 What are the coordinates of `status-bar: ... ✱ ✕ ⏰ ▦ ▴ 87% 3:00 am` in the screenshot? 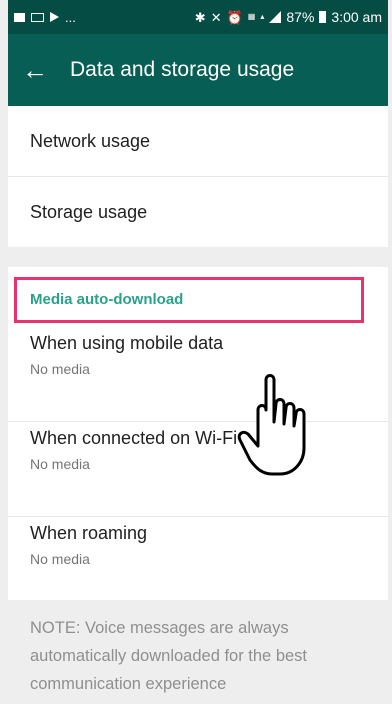 It's located at (198, 17).